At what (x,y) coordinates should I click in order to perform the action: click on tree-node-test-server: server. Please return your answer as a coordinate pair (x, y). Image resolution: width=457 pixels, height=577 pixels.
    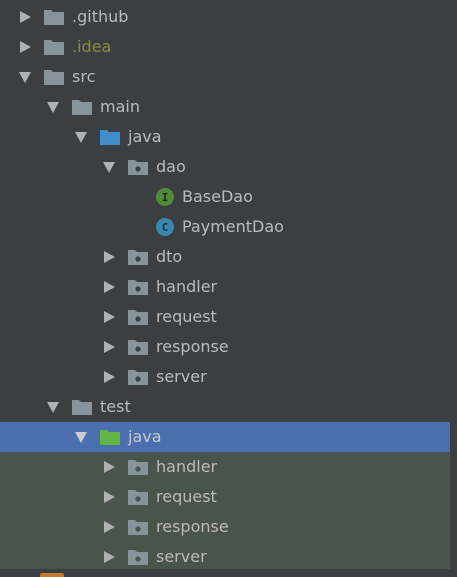
    Looking at the image, I should click on (225, 557).